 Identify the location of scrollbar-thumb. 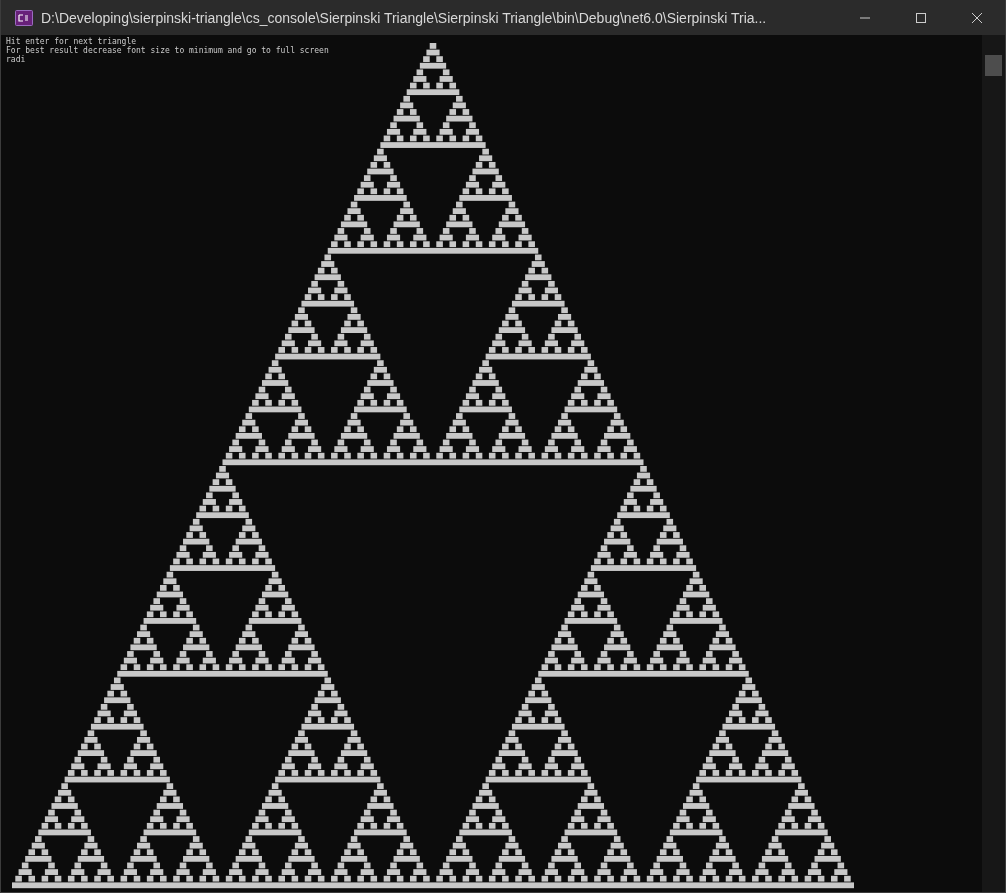
(993, 65).